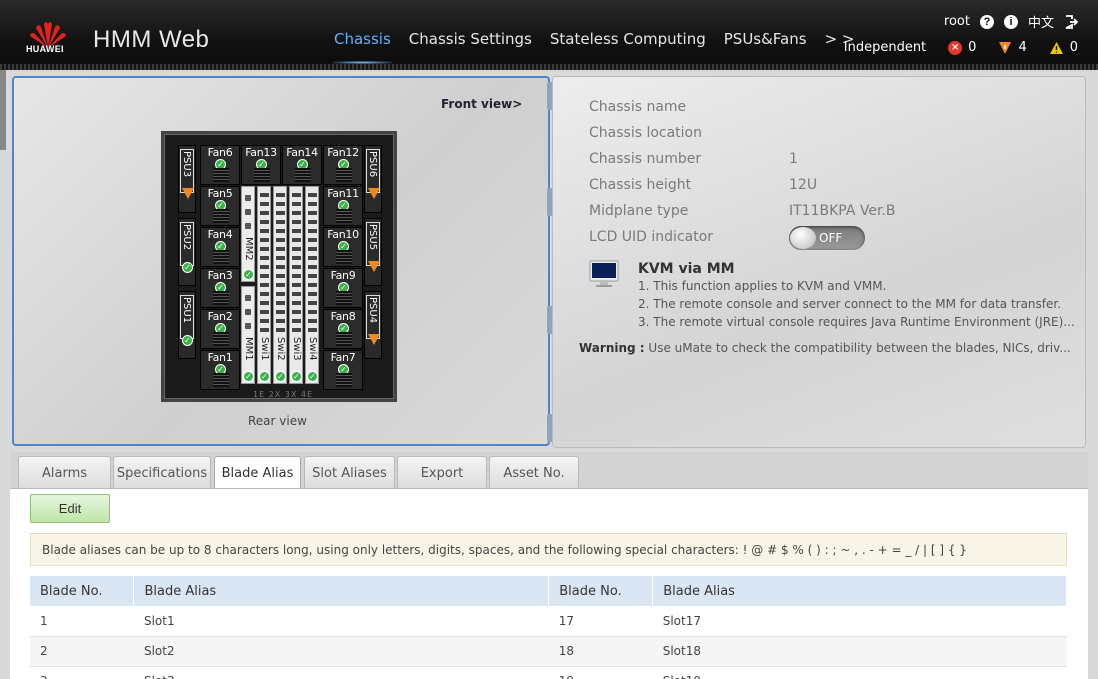  I want to click on minor-alarm-icon, so click(1056, 48).